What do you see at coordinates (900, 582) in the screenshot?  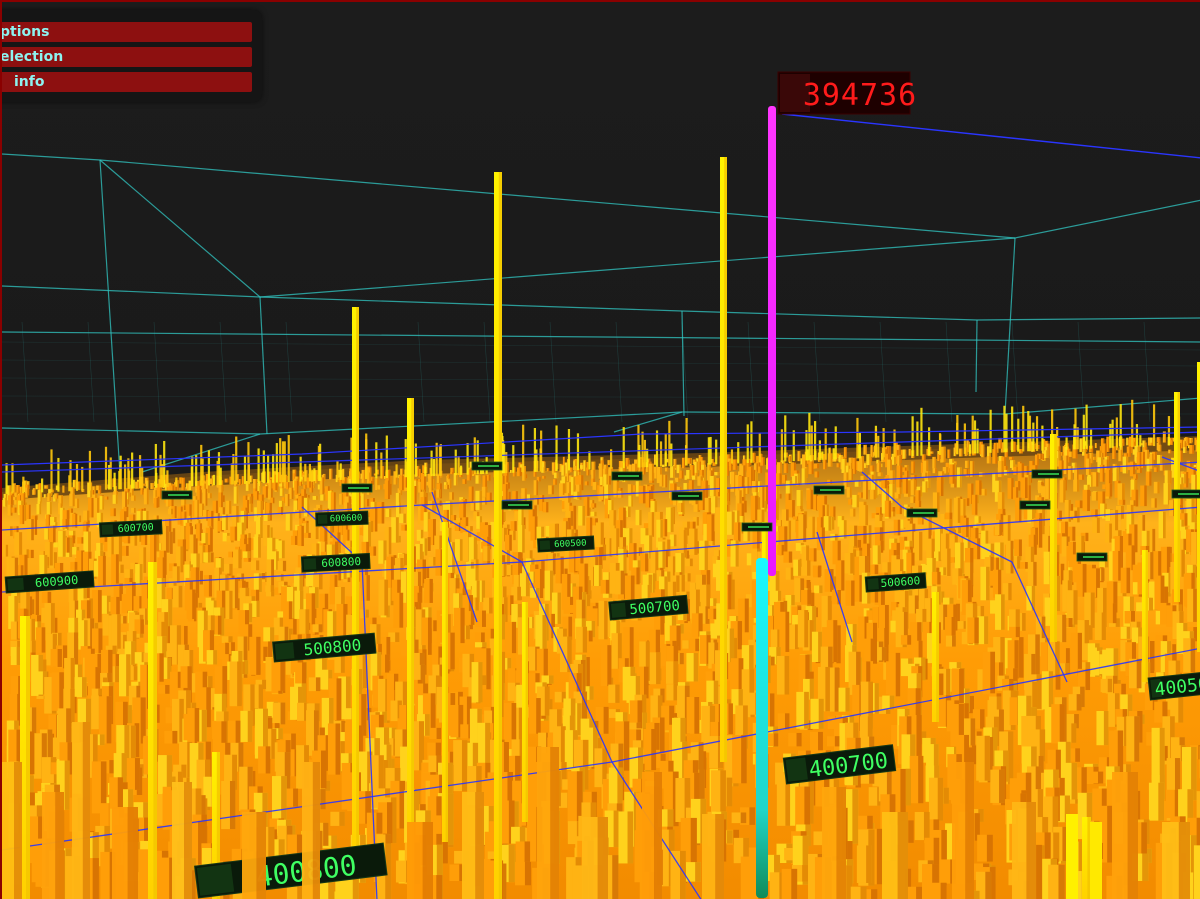 I see `grid-value-text: 500600` at bounding box center [900, 582].